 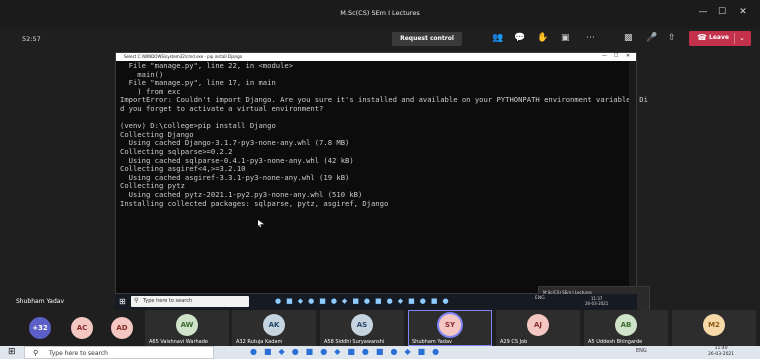 What do you see at coordinates (632, 177) in the screenshot?
I see `cmd-scrollbar` at bounding box center [632, 177].